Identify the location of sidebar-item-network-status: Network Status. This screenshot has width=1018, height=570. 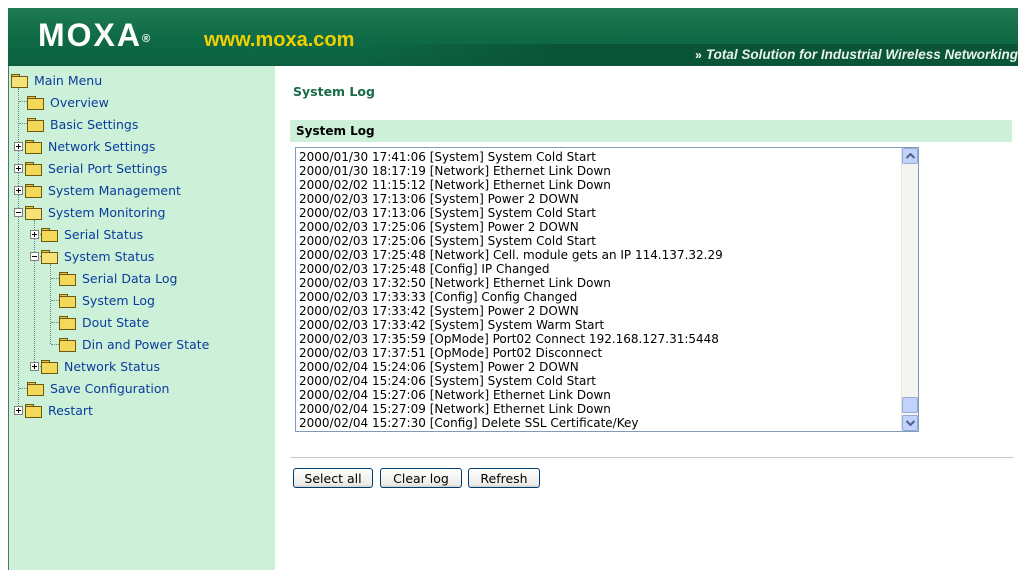
(95, 366).